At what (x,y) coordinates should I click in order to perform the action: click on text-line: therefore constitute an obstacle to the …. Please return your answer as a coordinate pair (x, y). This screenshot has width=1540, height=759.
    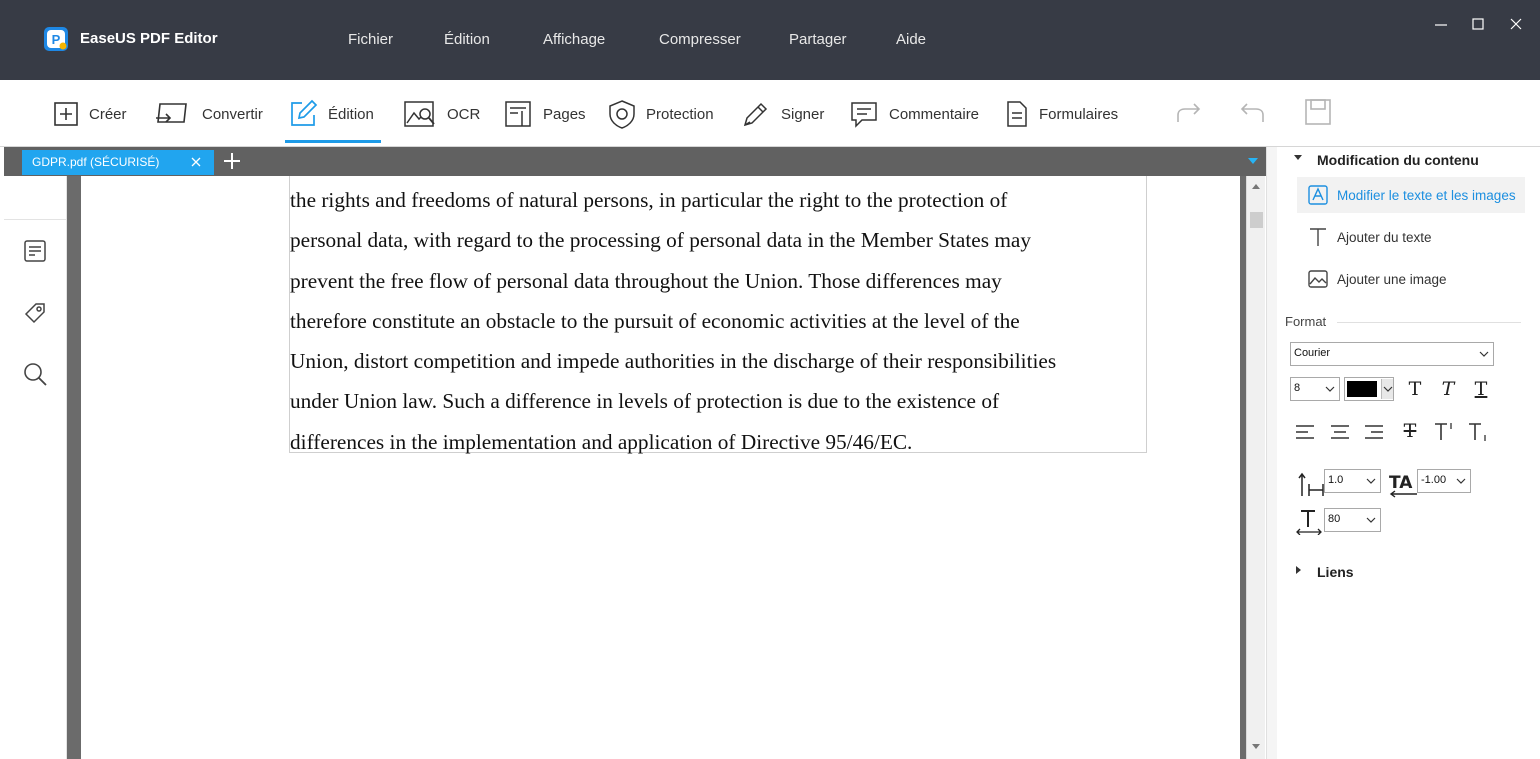
    Looking at the image, I should click on (655, 320).